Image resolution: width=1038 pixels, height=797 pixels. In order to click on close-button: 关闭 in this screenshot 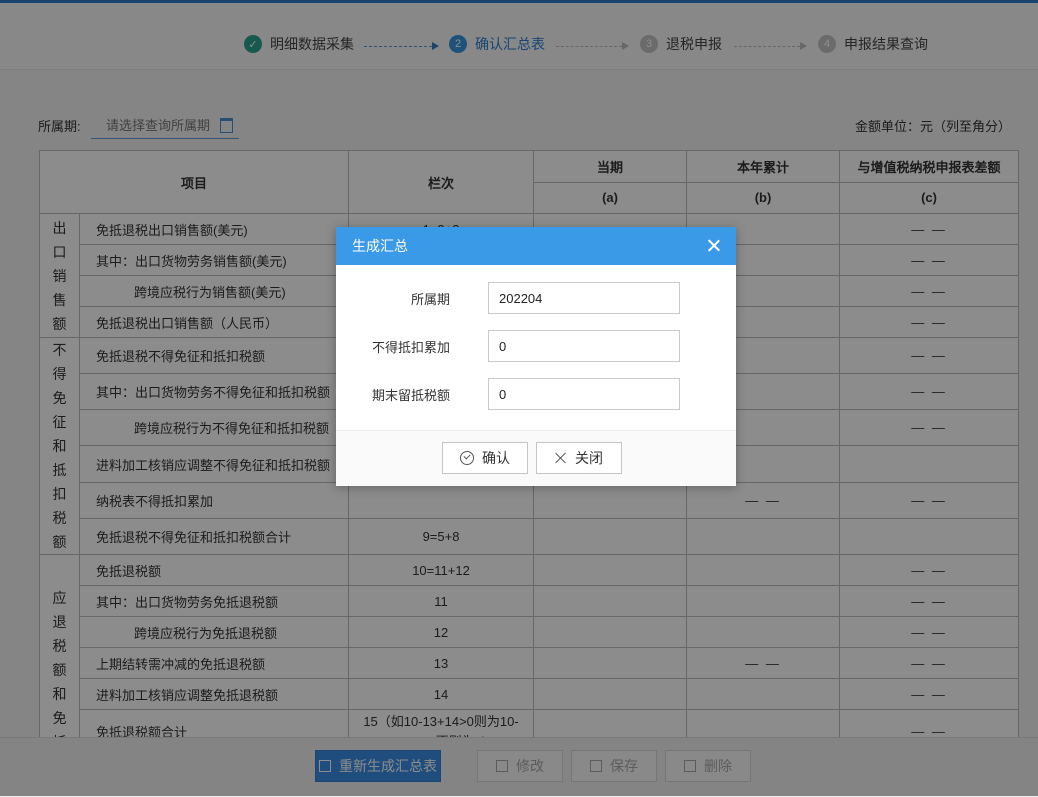, I will do `click(579, 458)`.